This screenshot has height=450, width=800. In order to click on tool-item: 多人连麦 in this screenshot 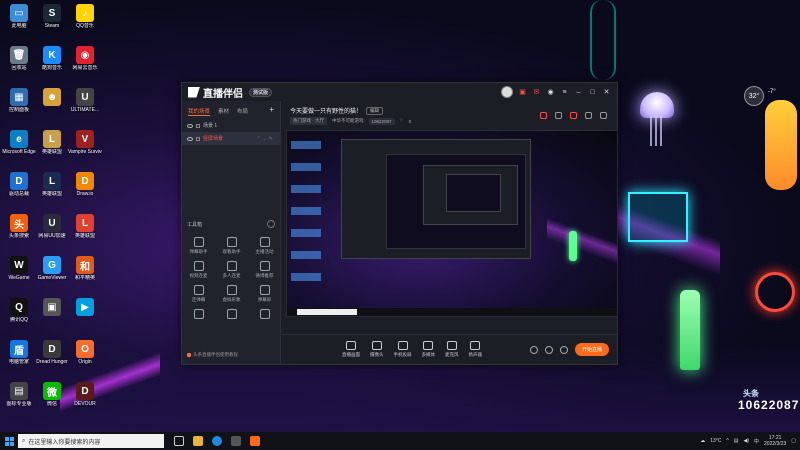, I will do `click(231, 270)`.